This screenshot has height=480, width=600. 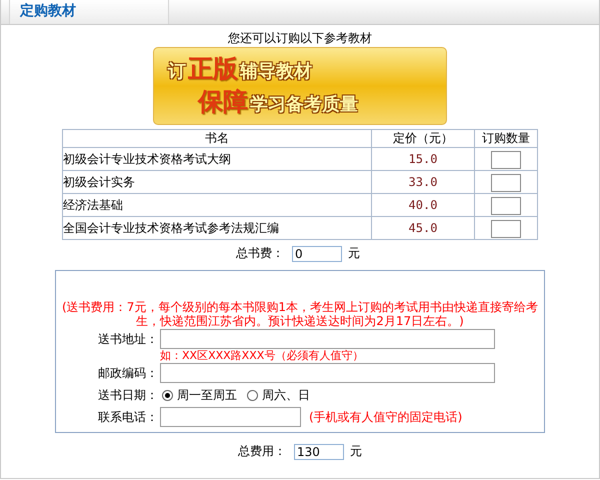 I want to click on banner-text: 保障, so click(x=223, y=102).